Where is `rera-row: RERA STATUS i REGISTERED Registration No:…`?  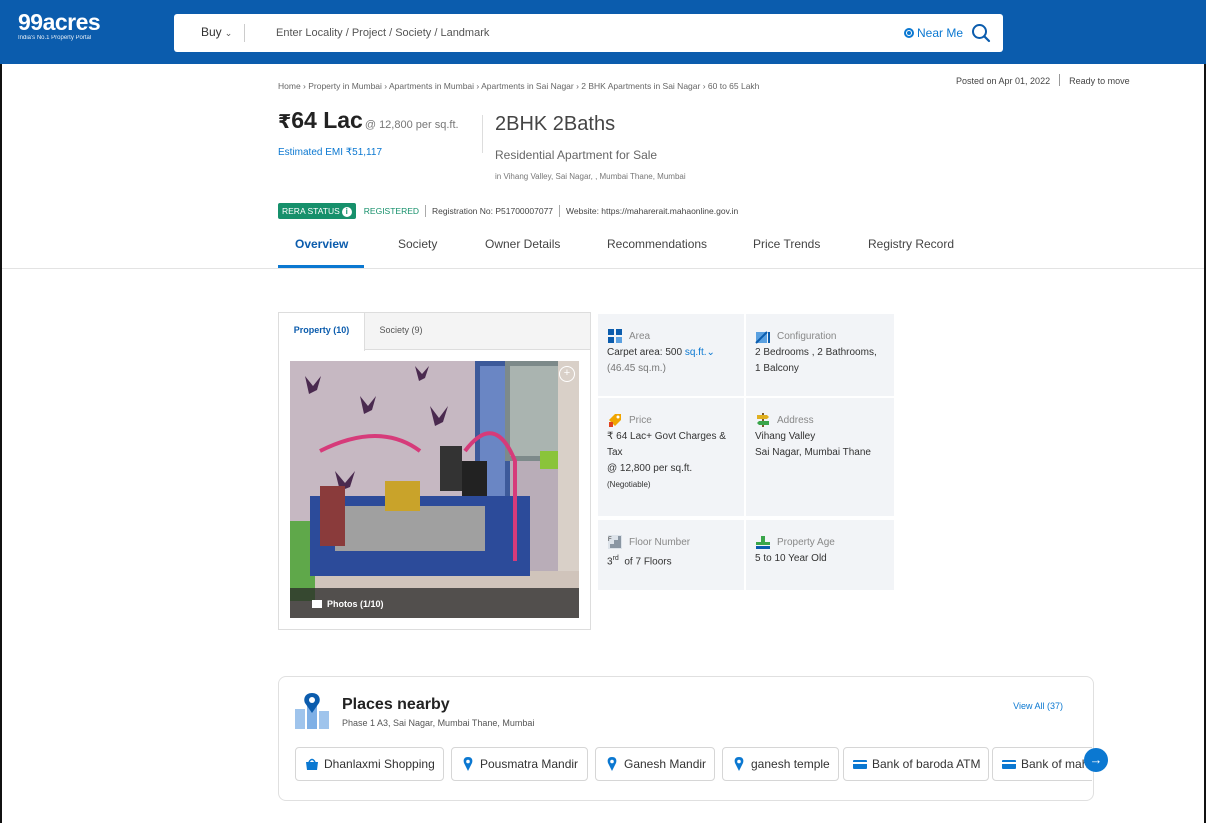
rera-row: RERA STATUS i REGISTERED Registration No:… is located at coordinates (508, 211).